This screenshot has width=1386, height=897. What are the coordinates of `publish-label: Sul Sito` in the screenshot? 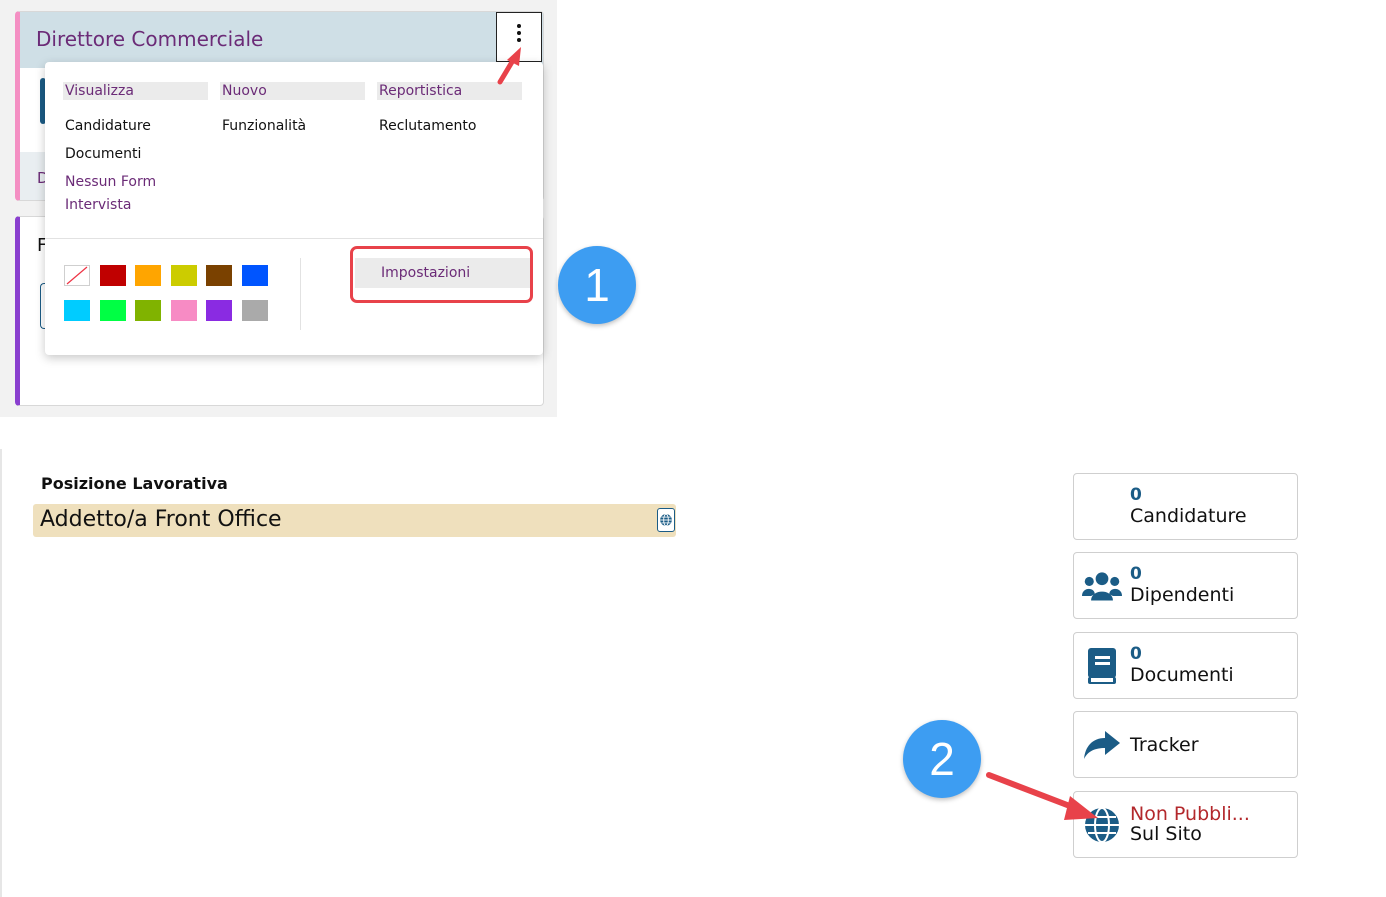 It's located at (1166, 834).